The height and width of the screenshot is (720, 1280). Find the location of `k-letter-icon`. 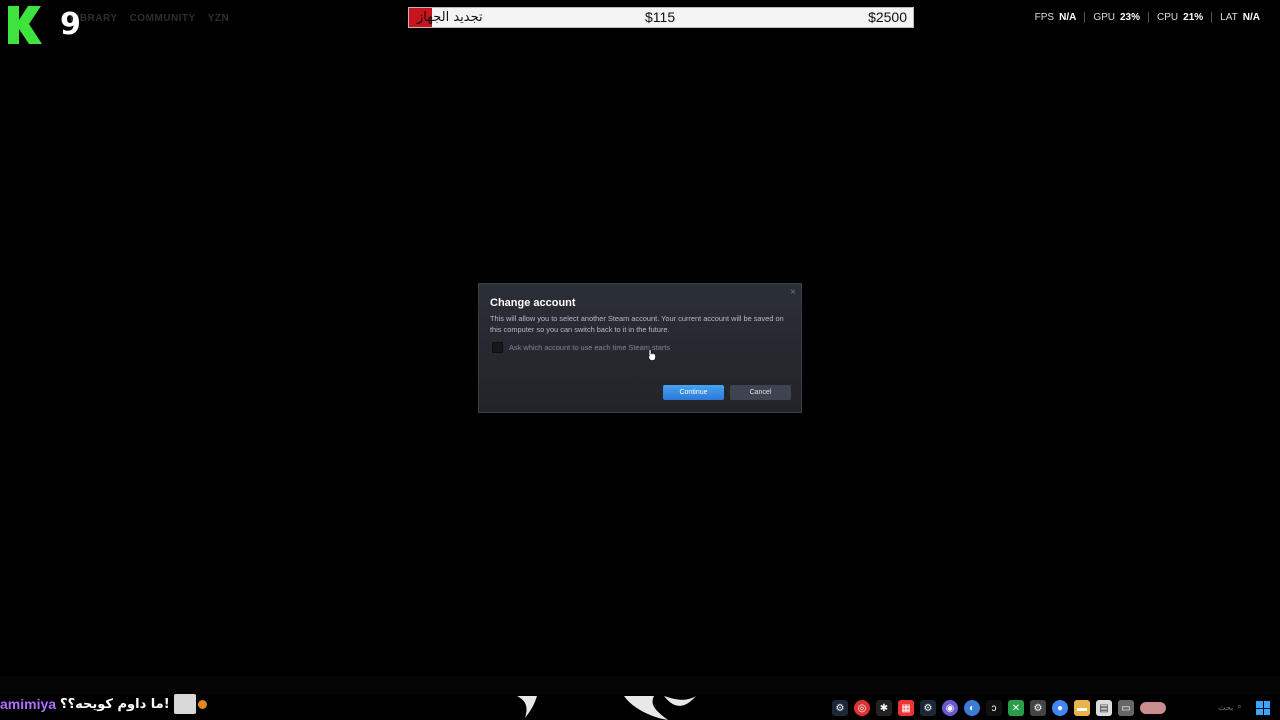

k-letter-icon is located at coordinates (25, 25).